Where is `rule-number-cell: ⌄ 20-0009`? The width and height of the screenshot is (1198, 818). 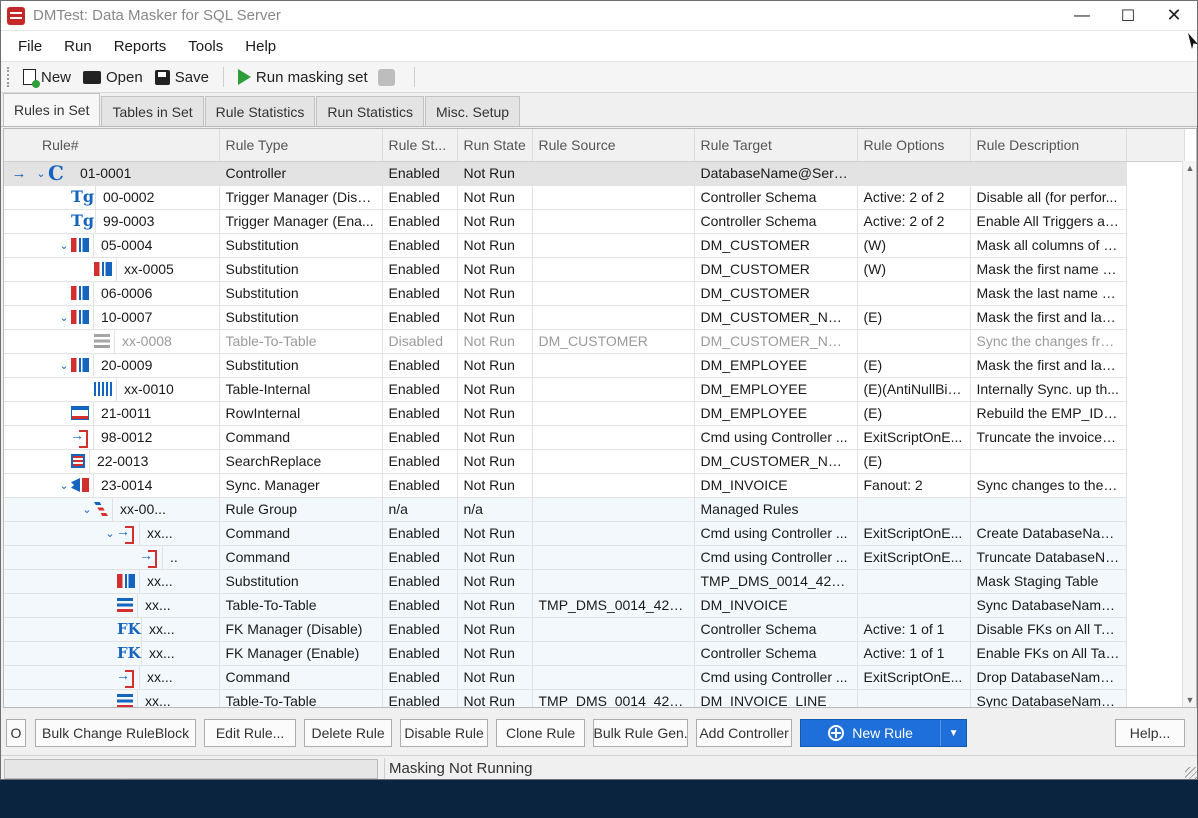 rule-number-cell: ⌄ 20-0009 is located at coordinates (112, 365).